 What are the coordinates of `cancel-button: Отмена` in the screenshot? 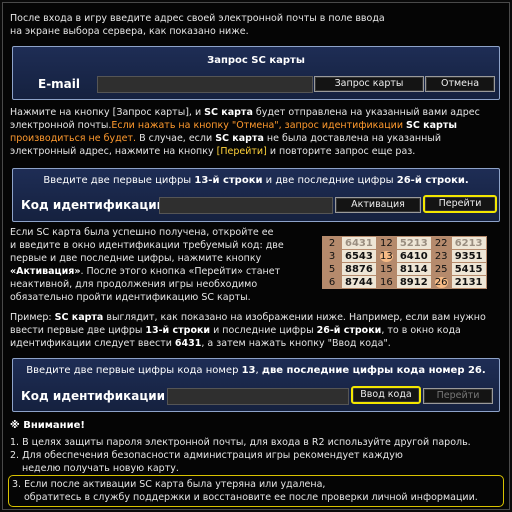 It's located at (460, 84).